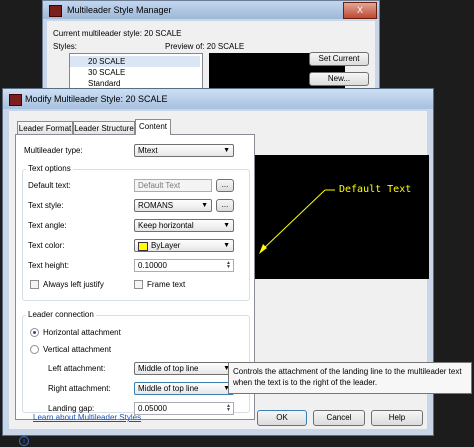 The height and width of the screenshot is (447, 474). Describe the element at coordinates (65, 46) in the screenshot. I see `styles-label: Styles:` at that location.